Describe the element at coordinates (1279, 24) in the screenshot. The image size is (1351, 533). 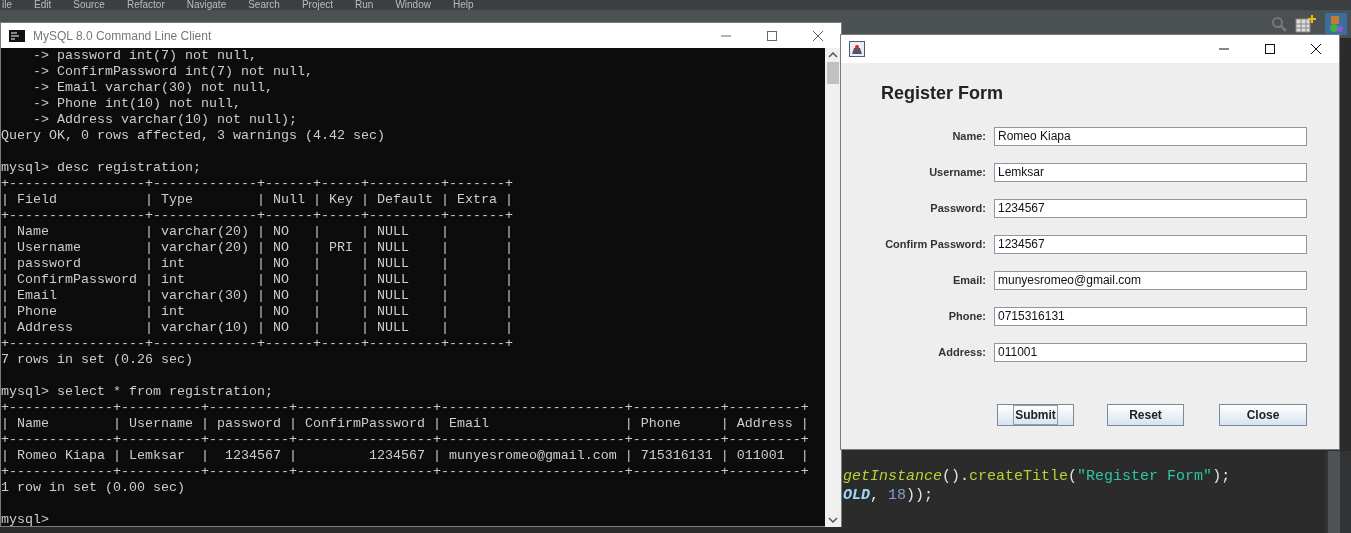
I see `search-icon` at that location.